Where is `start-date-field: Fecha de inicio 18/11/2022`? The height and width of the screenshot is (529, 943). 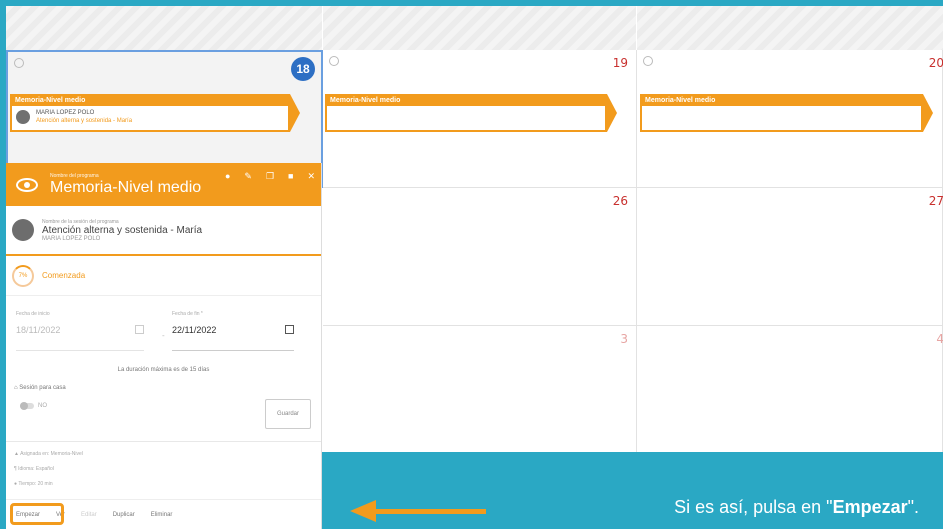
start-date-field: Fecha de inicio 18/11/2022 is located at coordinates (80, 331).